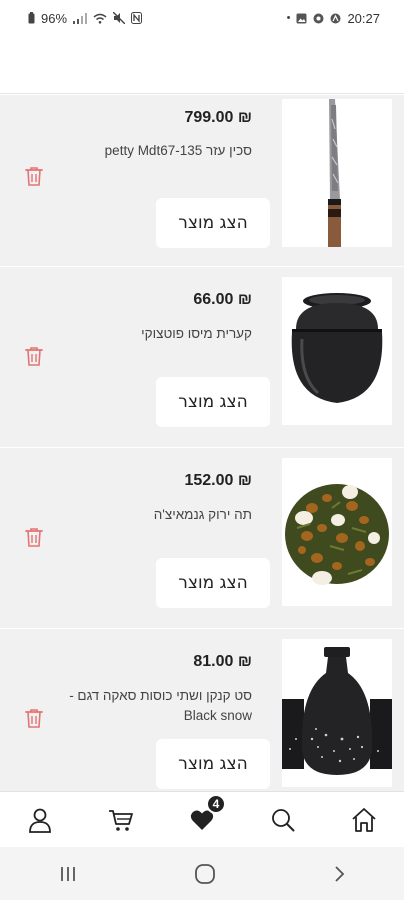 The width and height of the screenshot is (404, 900). What do you see at coordinates (31, 18) in the screenshot?
I see `battery-icon` at bounding box center [31, 18].